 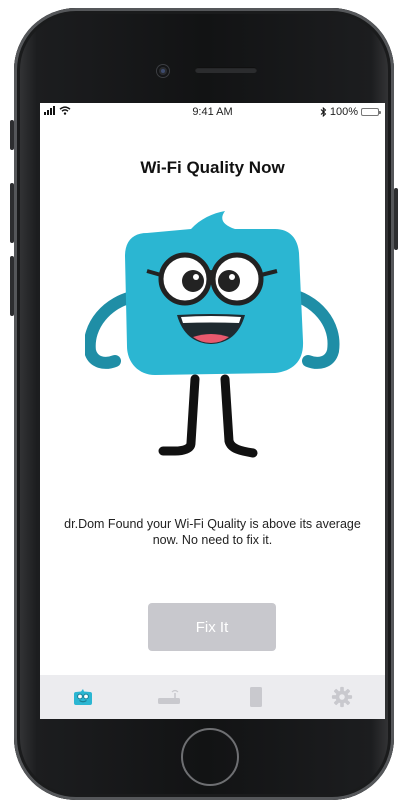 What do you see at coordinates (226, 70) in the screenshot?
I see `earpiece-speaker` at bounding box center [226, 70].